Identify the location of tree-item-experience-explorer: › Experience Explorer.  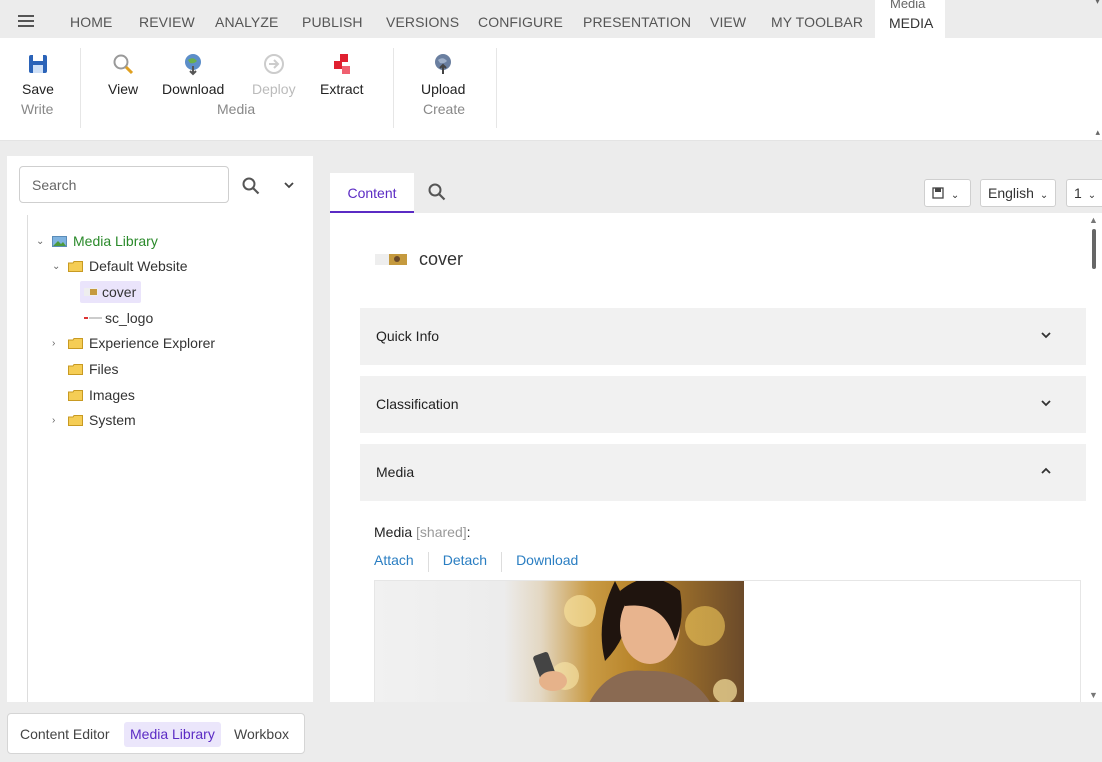
(133, 343).